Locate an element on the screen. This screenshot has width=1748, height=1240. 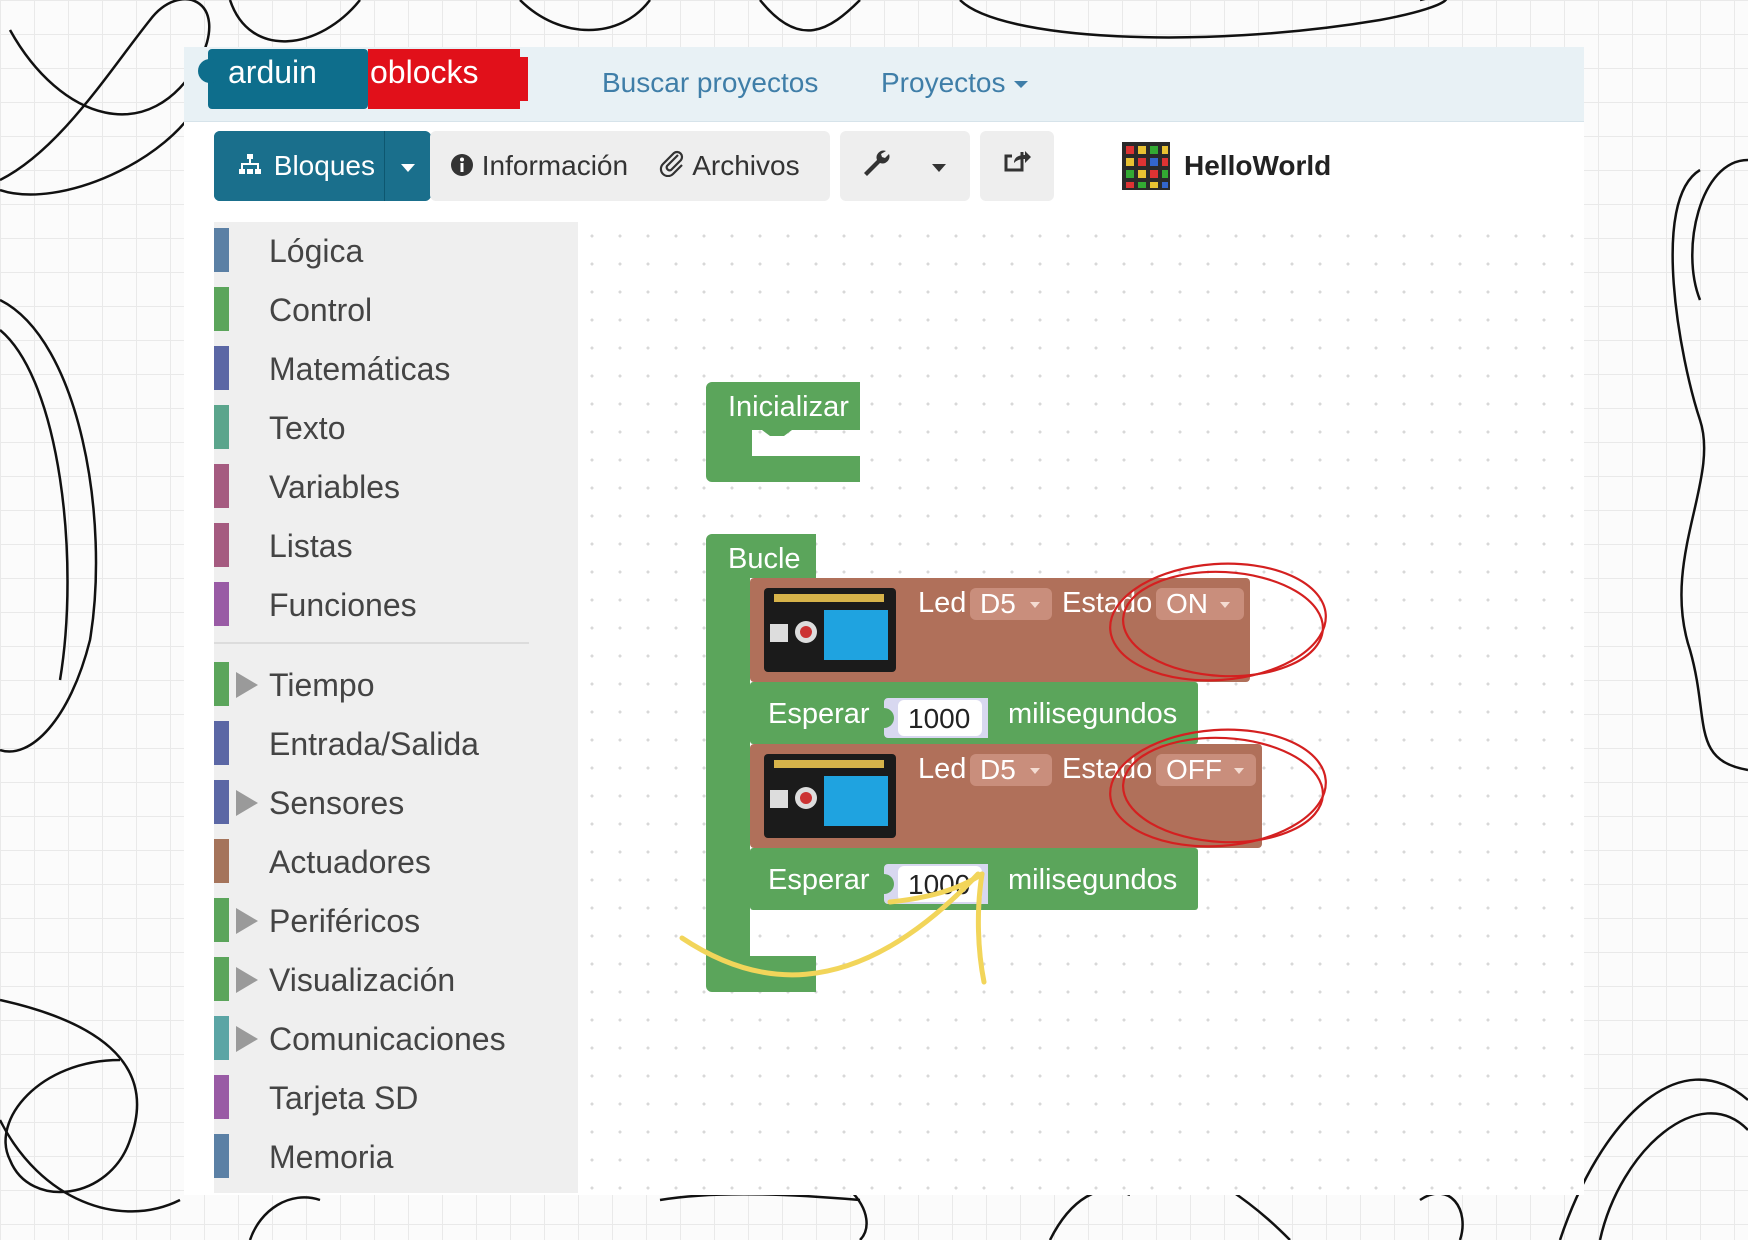
wait-unit: milisegundos is located at coordinates (1092, 714).